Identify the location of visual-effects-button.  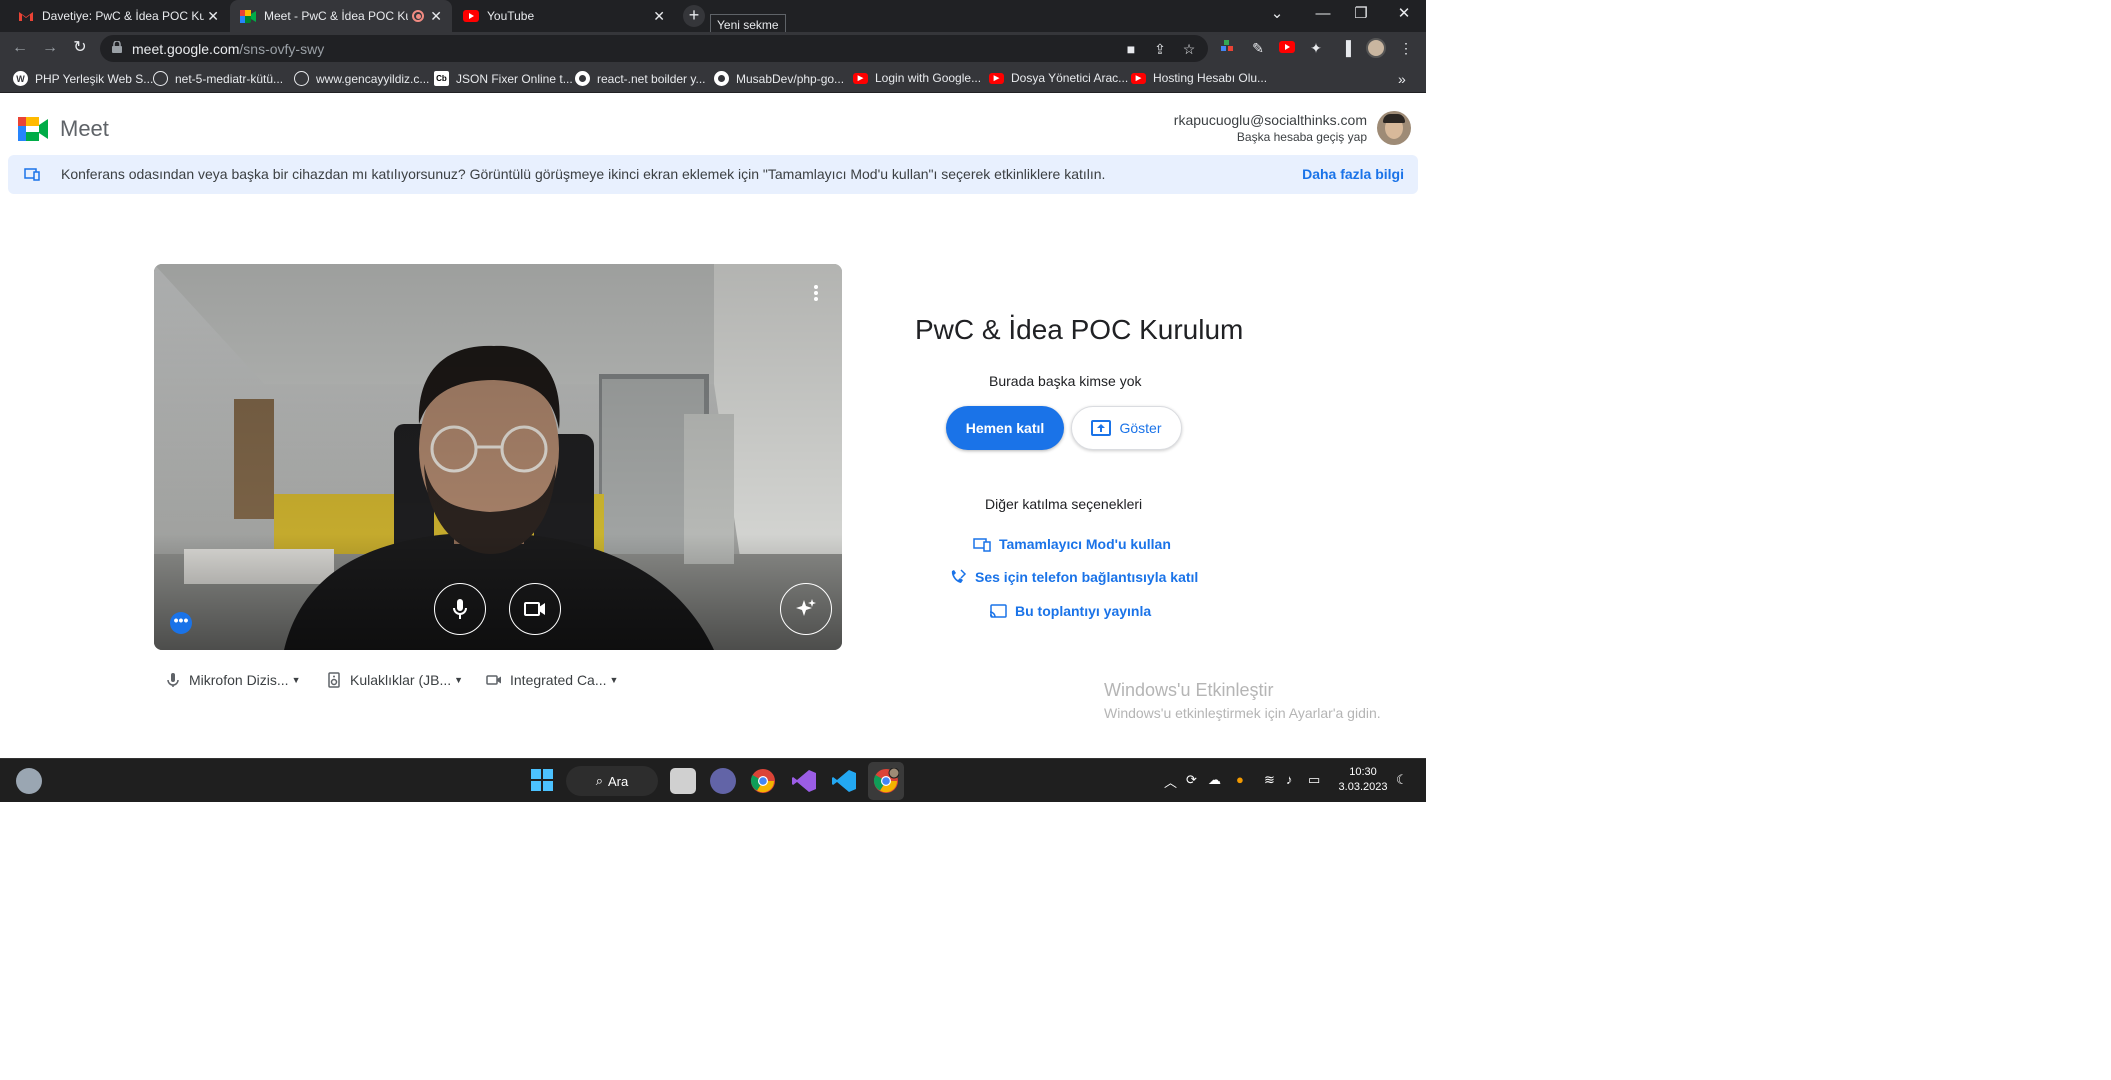
(806, 609).